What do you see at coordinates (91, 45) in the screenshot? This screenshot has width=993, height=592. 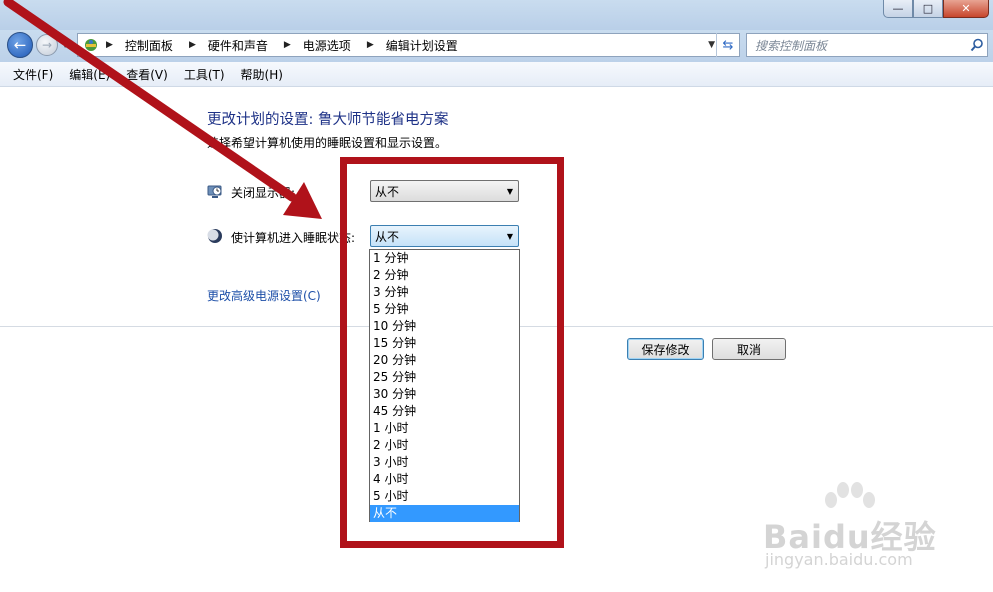 I see `control-panel-icon` at bounding box center [91, 45].